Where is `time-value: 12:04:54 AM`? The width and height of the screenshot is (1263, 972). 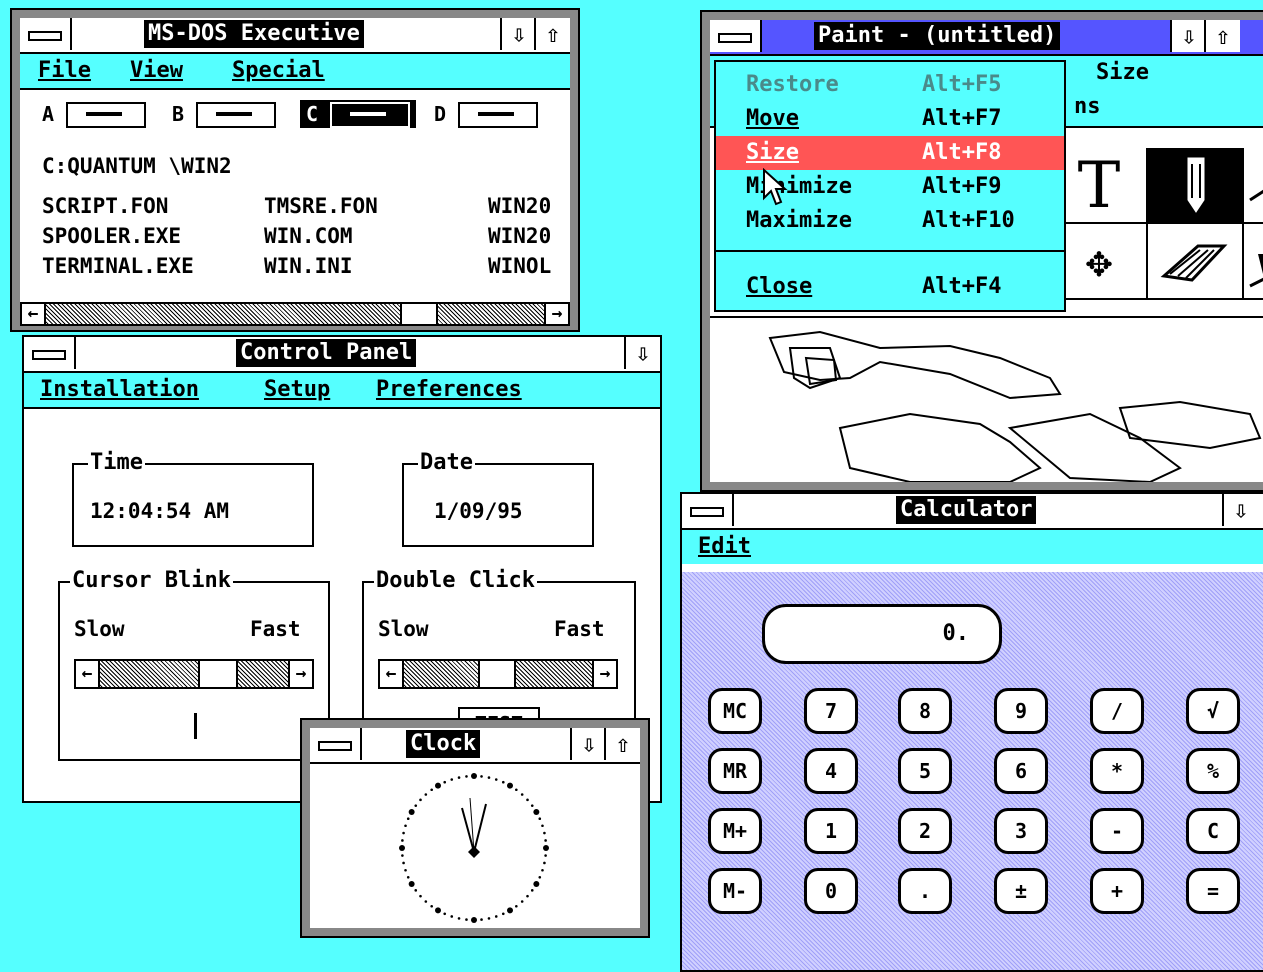
time-value: 12:04:54 AM is located at coordinates (159, 511).